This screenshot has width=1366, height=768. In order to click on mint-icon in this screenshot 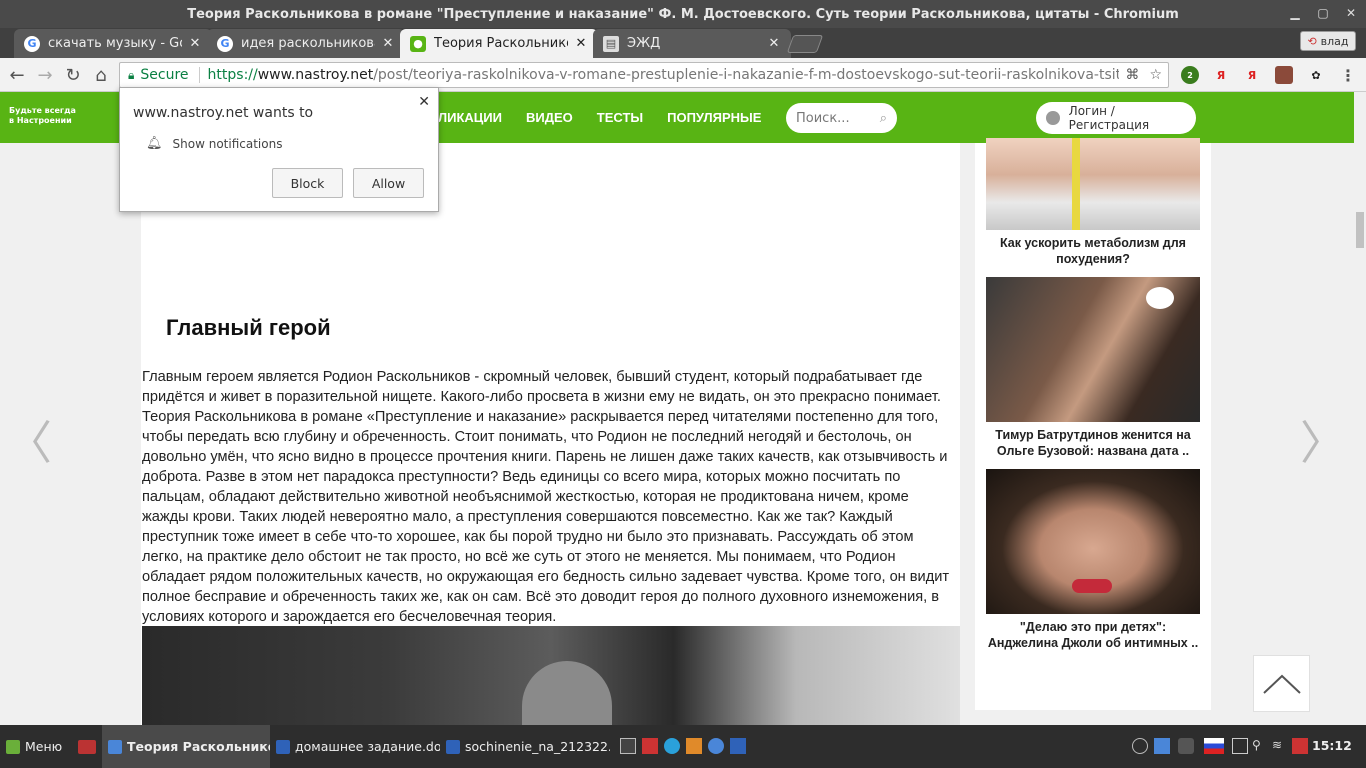, I will do `click(13, 746)`.